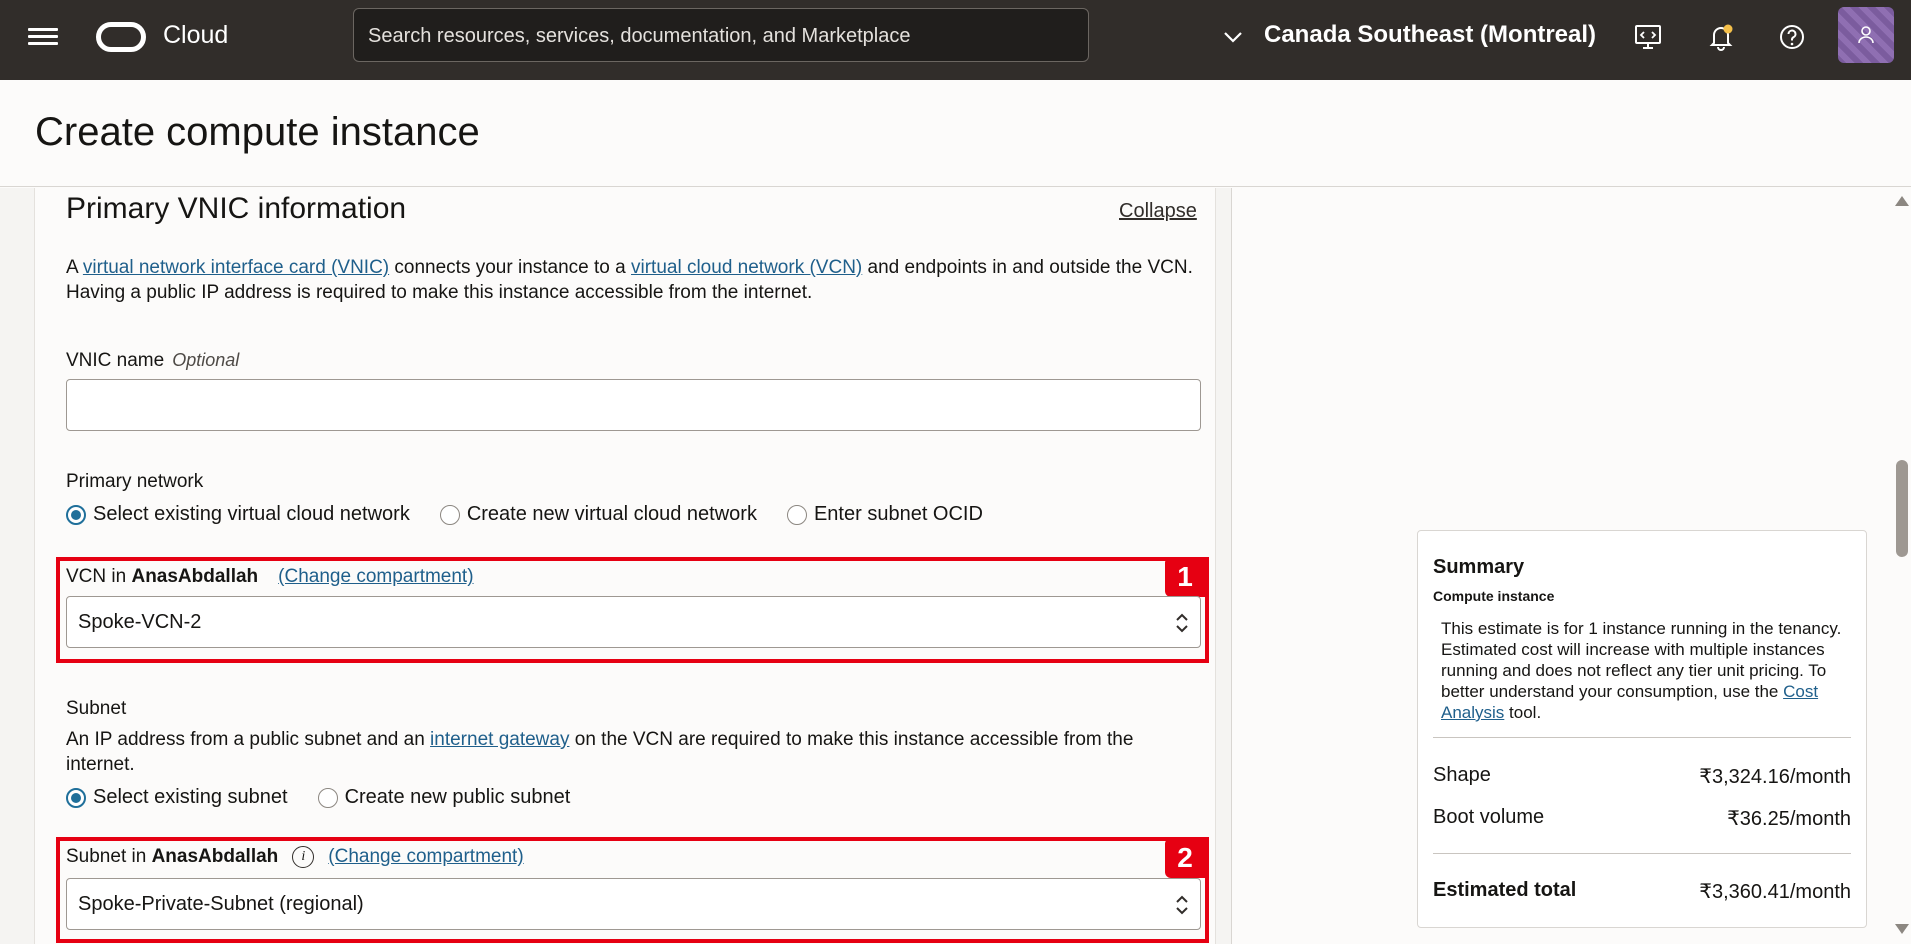 This screenshot has height=944, width=1911. I want to click on desc-text: connects your instance to a, so click(510, 267).